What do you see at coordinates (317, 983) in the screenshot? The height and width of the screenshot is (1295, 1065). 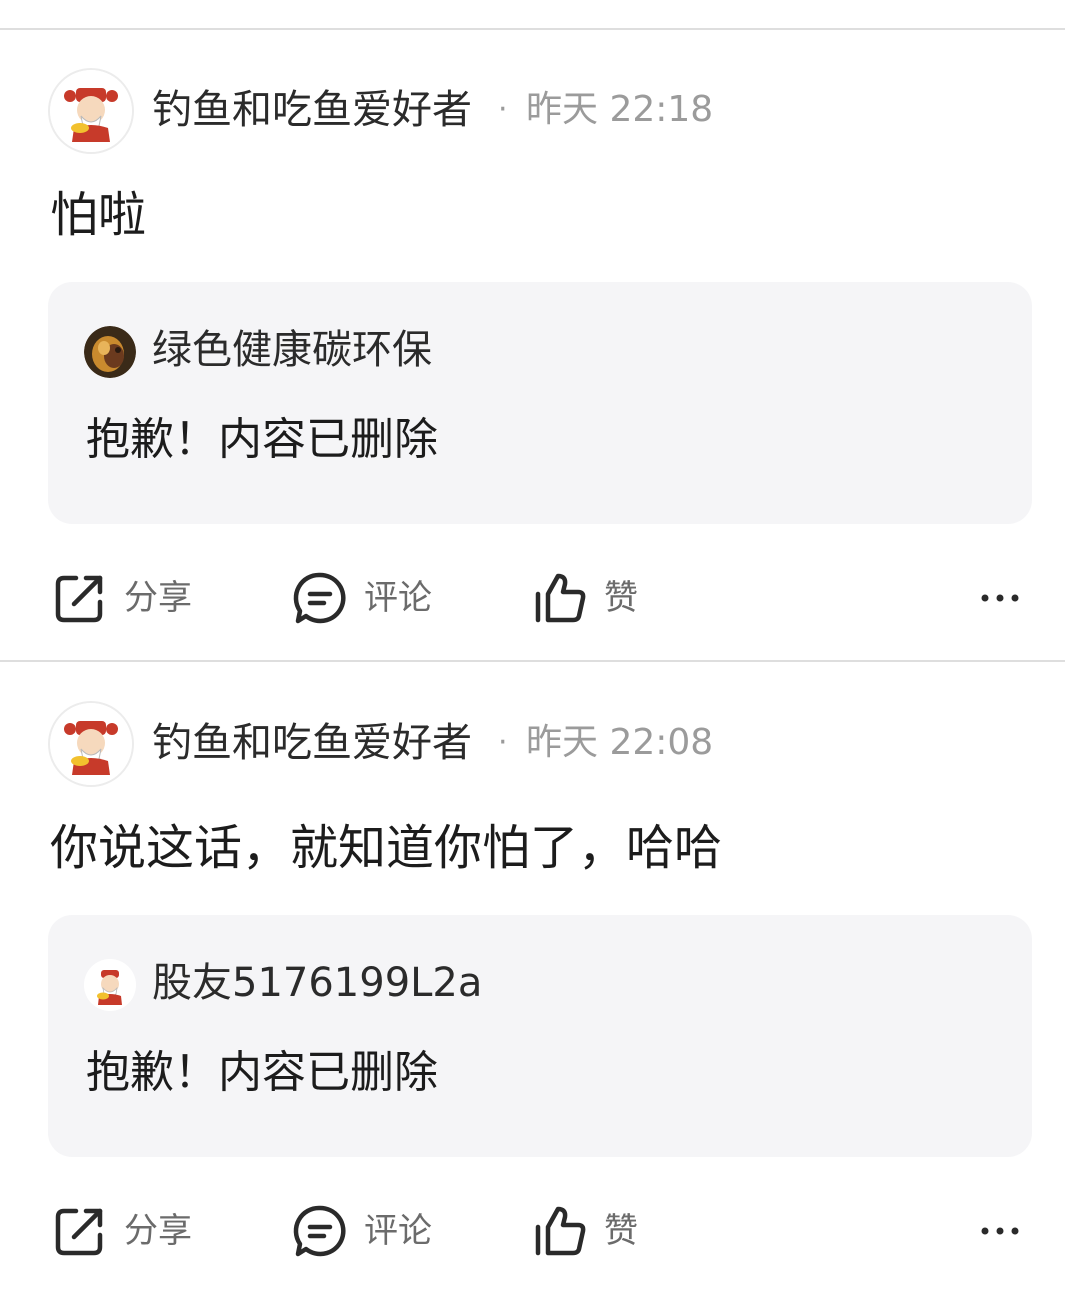 I see `quoted-author-name: 股友5176199L2a` at bounding box center [317, 983].